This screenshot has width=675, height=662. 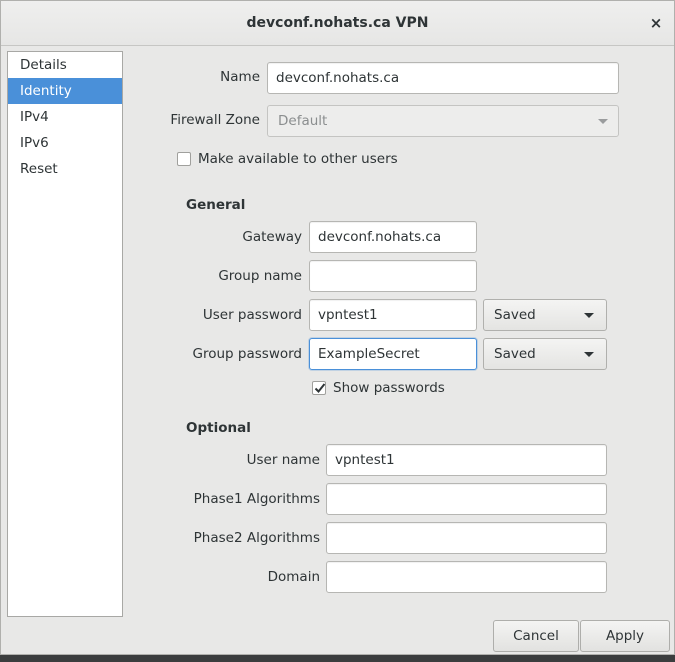 What do you see at coordinates (536, 636) in the screenshot?
I see `cancel-button: Cancel` at bounding box center [536, 636].